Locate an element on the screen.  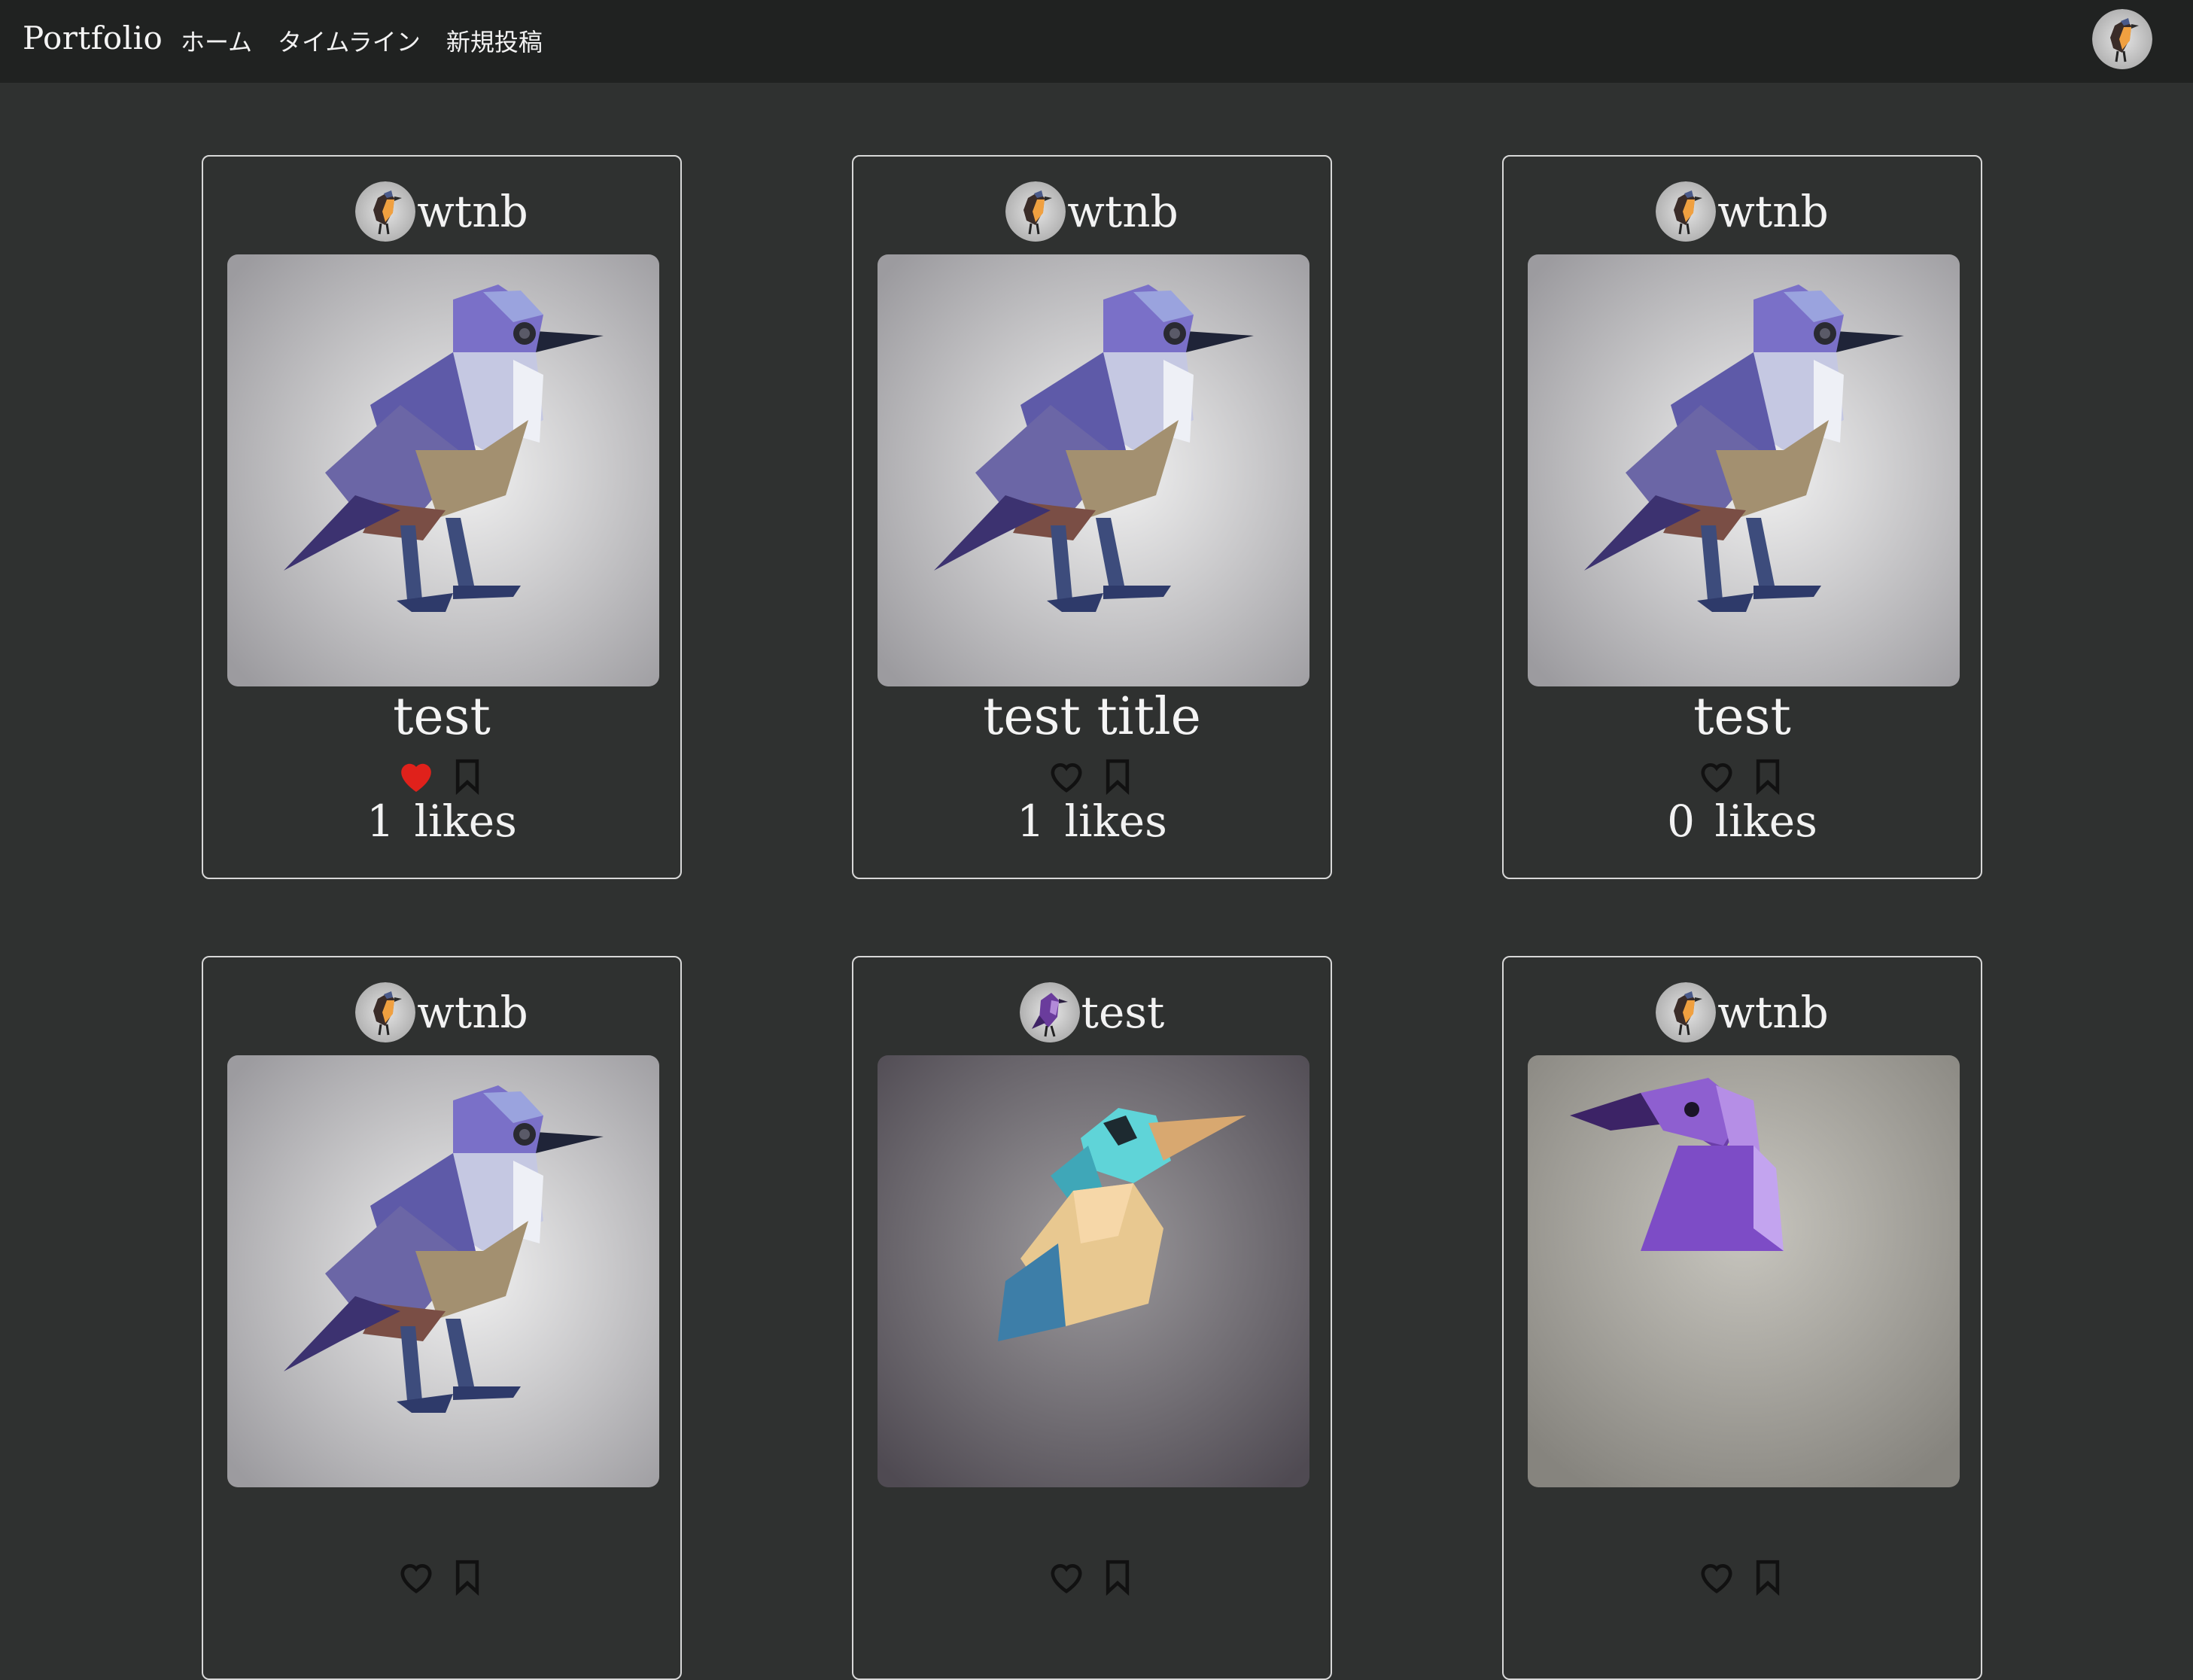
post-author: test is located at coordinates (1092, 1012).